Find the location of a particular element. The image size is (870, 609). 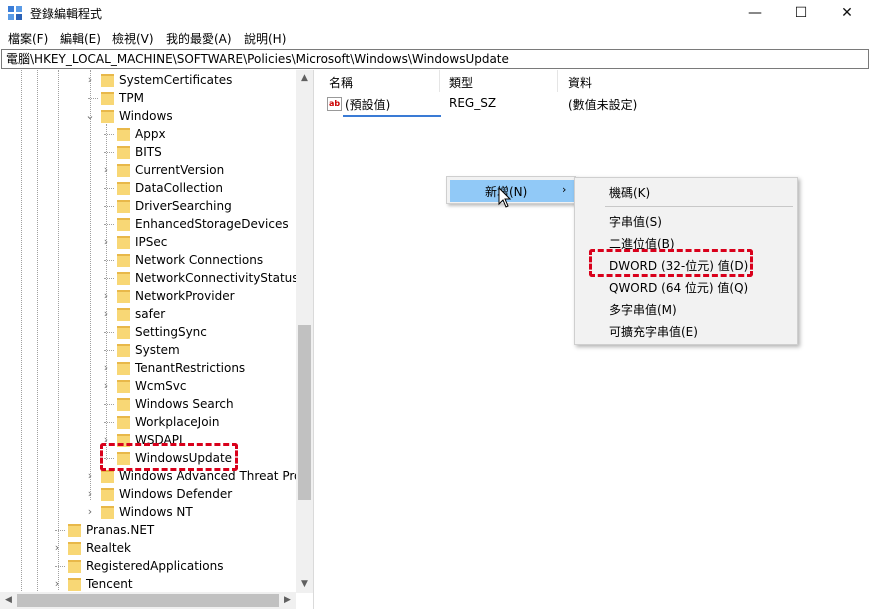

tree-item-label: safer is located at coordinates (150, 314).